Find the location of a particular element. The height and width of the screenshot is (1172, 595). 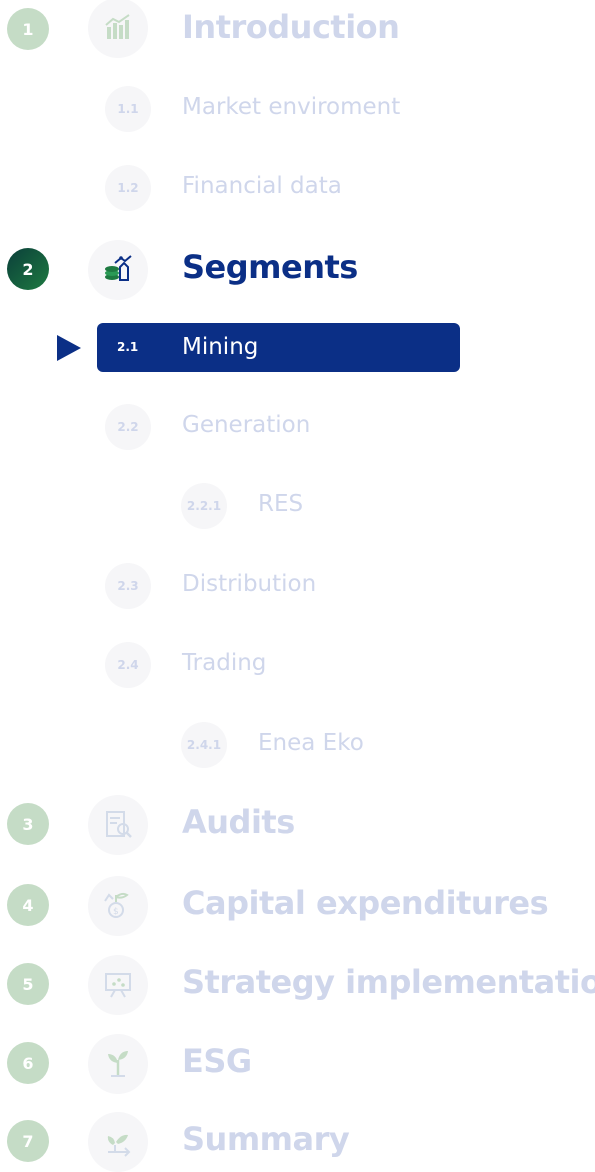

subsection-code-badge: 2.3 is located at coordinates (128, 586).